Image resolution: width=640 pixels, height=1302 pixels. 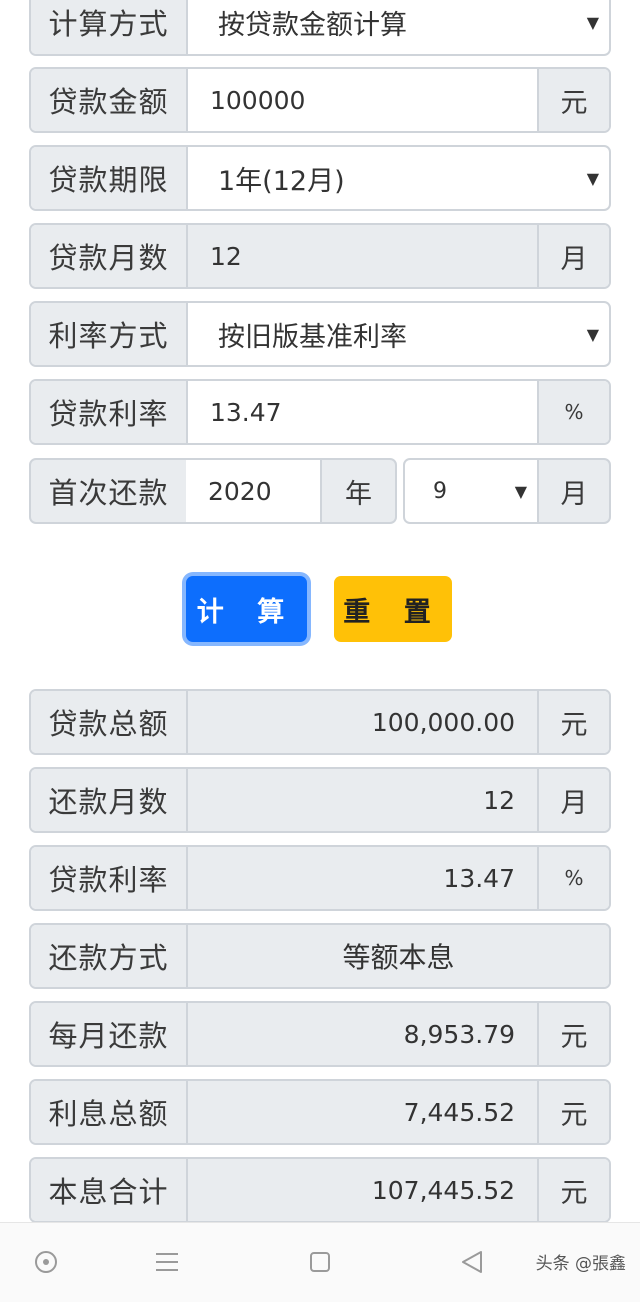 I want to click on monthly-payment-label: 每月还款, so click(x=109, y=1034).